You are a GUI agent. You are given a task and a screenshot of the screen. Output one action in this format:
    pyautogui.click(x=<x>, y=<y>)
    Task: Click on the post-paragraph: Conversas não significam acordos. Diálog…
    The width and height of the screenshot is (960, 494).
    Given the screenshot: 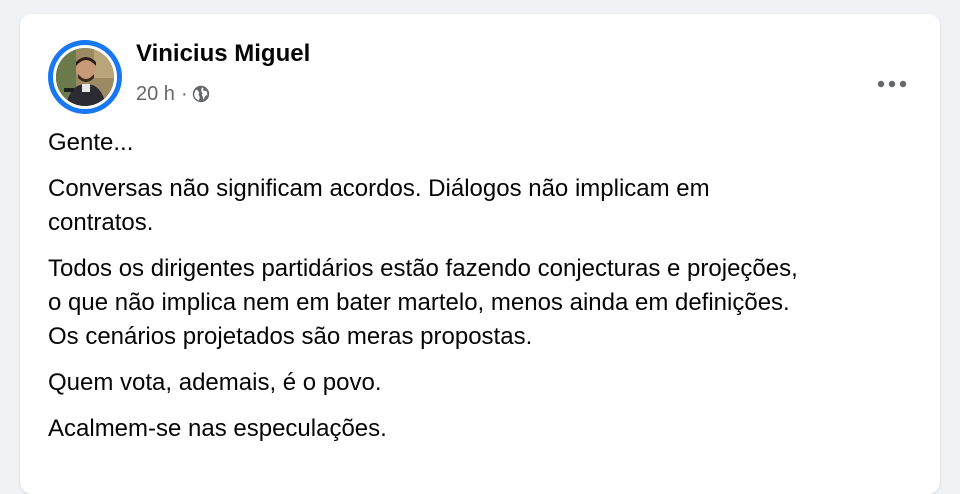 What is the action you would take?
    pyautogui.click(x=379, y=205)
    